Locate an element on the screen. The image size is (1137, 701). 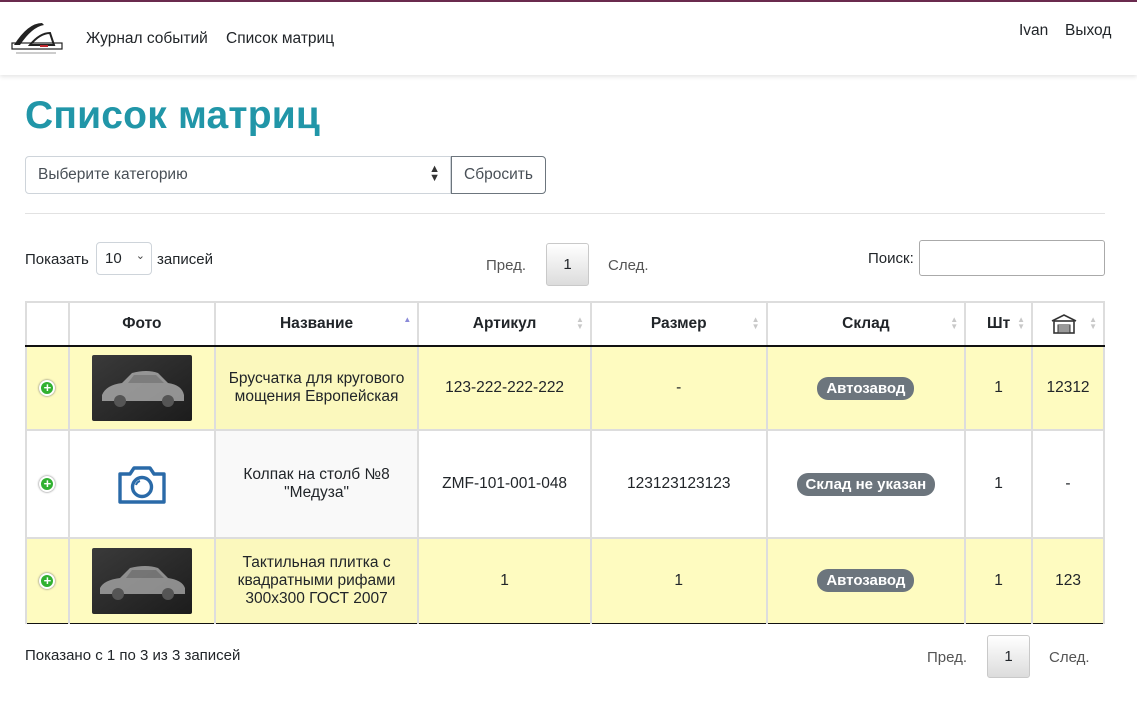
stock-cell: 12312 is located at coordinates (1068, 388).